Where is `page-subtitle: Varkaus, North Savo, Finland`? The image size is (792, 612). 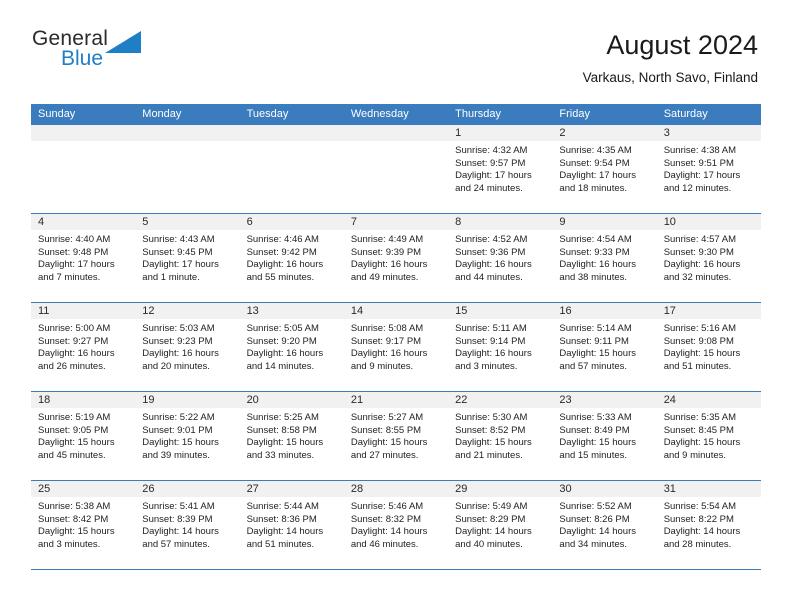
page-subtitle: Varkaus, North Savo, Finland is located at coordinates (670, 78).